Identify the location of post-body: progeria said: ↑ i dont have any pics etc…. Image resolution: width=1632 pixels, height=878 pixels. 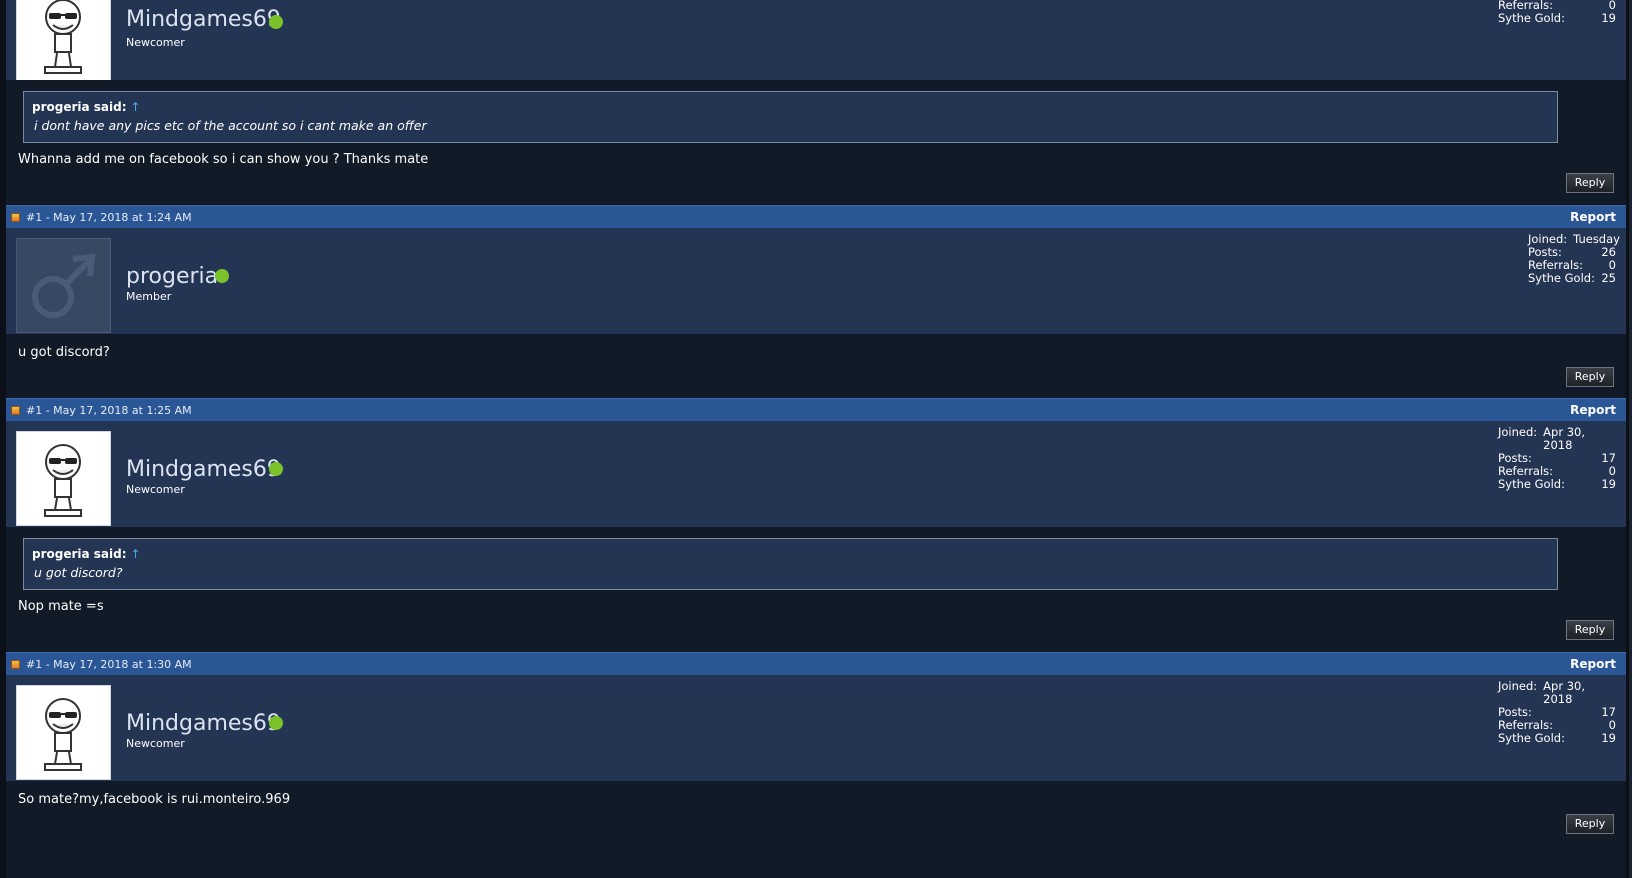
(816, 142).